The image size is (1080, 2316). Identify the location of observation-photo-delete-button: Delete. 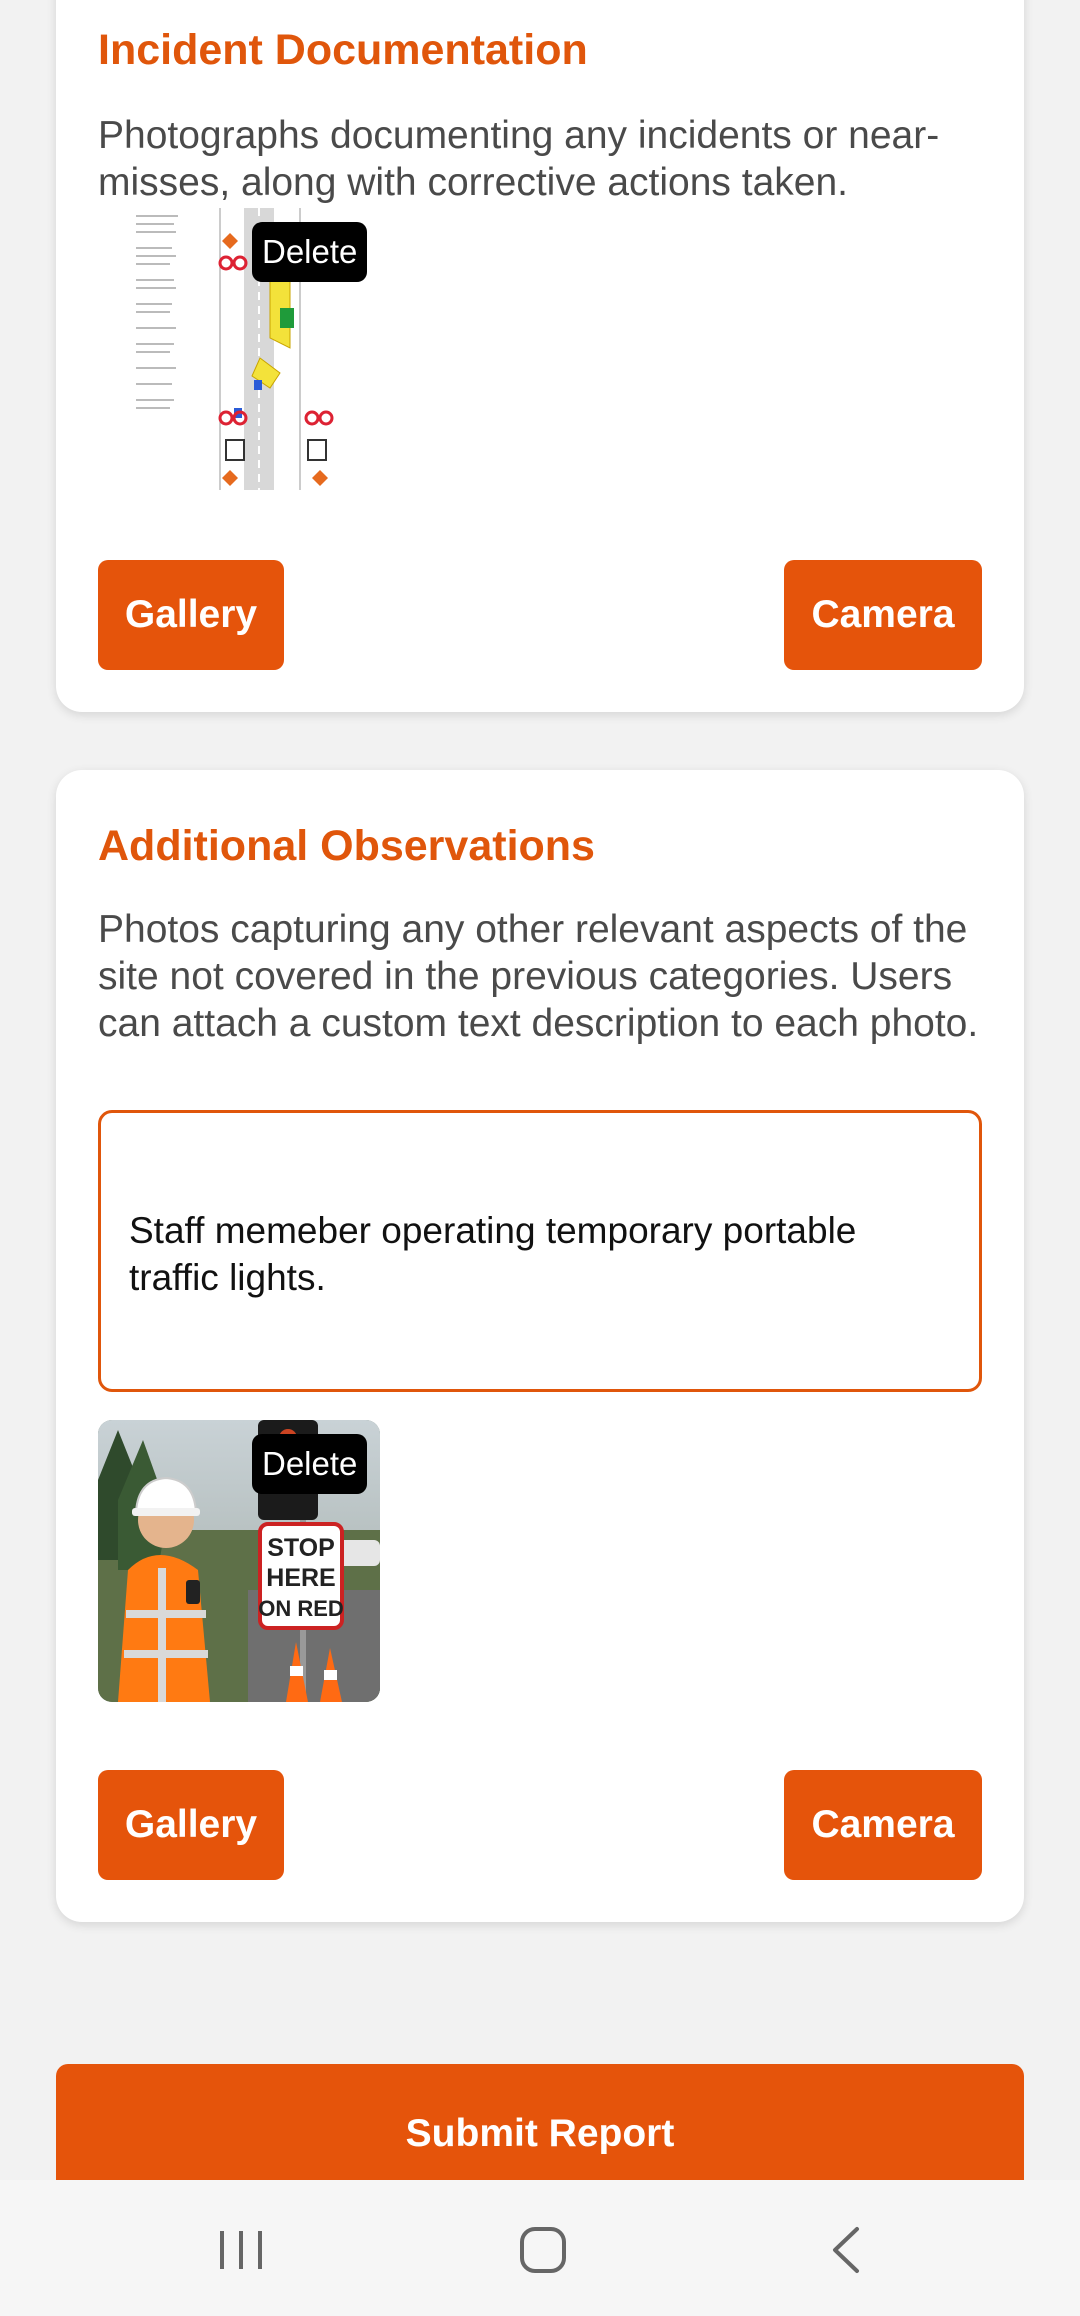
(310, 1464).